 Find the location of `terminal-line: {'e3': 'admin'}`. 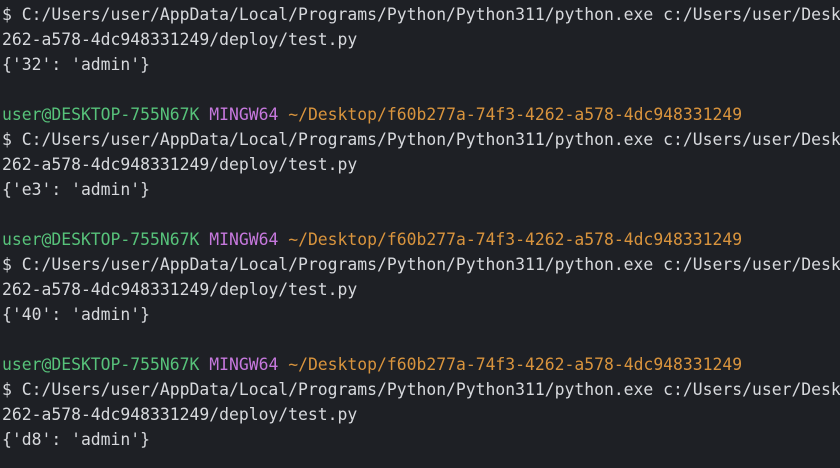

terminal-line: {'e3': 'admin'} is located at coordinates (76, 189).